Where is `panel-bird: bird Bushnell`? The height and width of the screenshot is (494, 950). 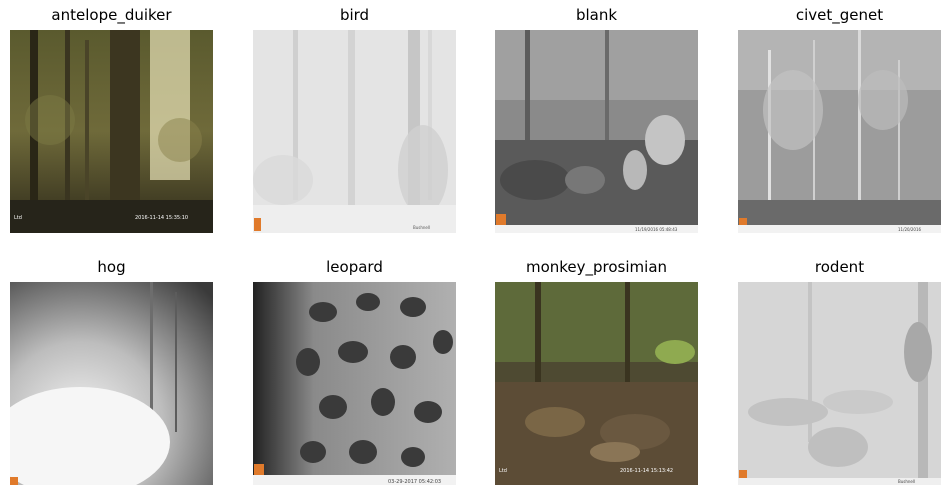 panel-bird: bird Bushnell is located at coordinates (354, 120).